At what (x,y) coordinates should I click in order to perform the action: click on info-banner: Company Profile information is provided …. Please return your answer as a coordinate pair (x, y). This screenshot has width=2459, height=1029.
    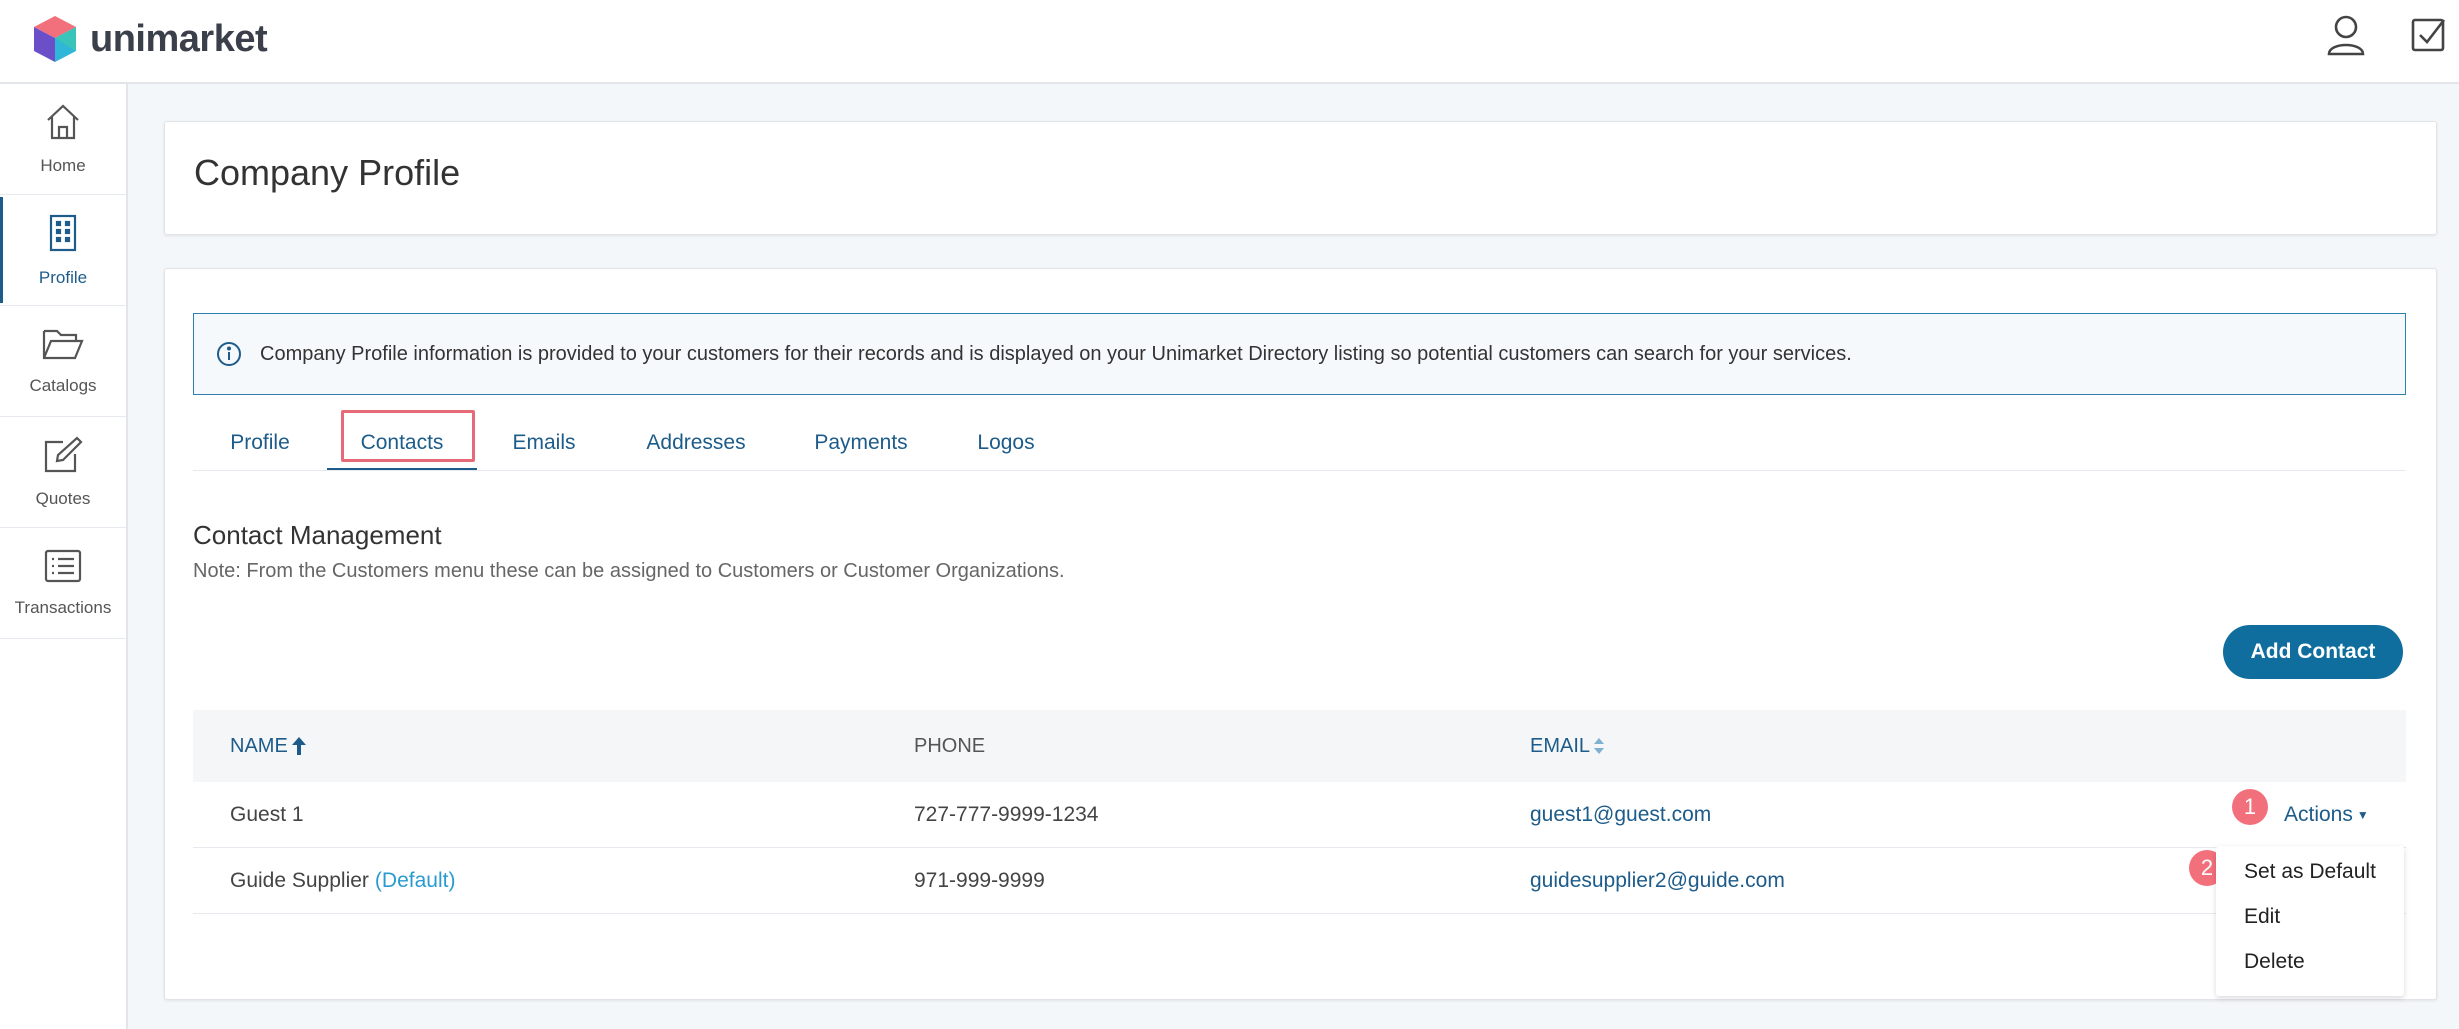
    Looking at the image, I should click on (1299, 354).